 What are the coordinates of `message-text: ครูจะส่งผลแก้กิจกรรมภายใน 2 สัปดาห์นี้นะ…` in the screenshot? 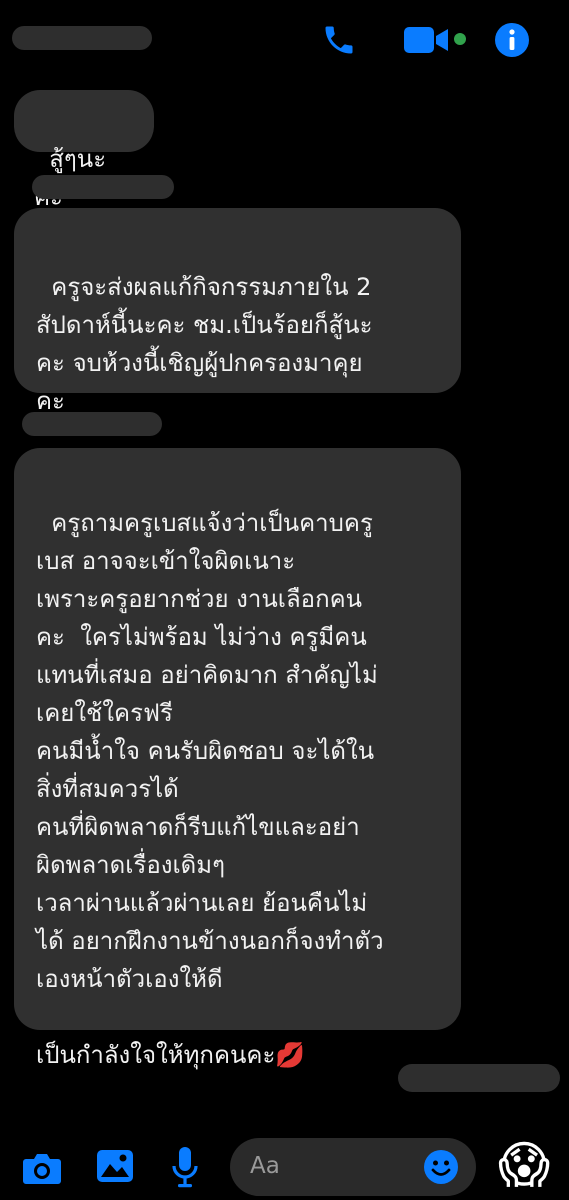 It's located at (204, 344).